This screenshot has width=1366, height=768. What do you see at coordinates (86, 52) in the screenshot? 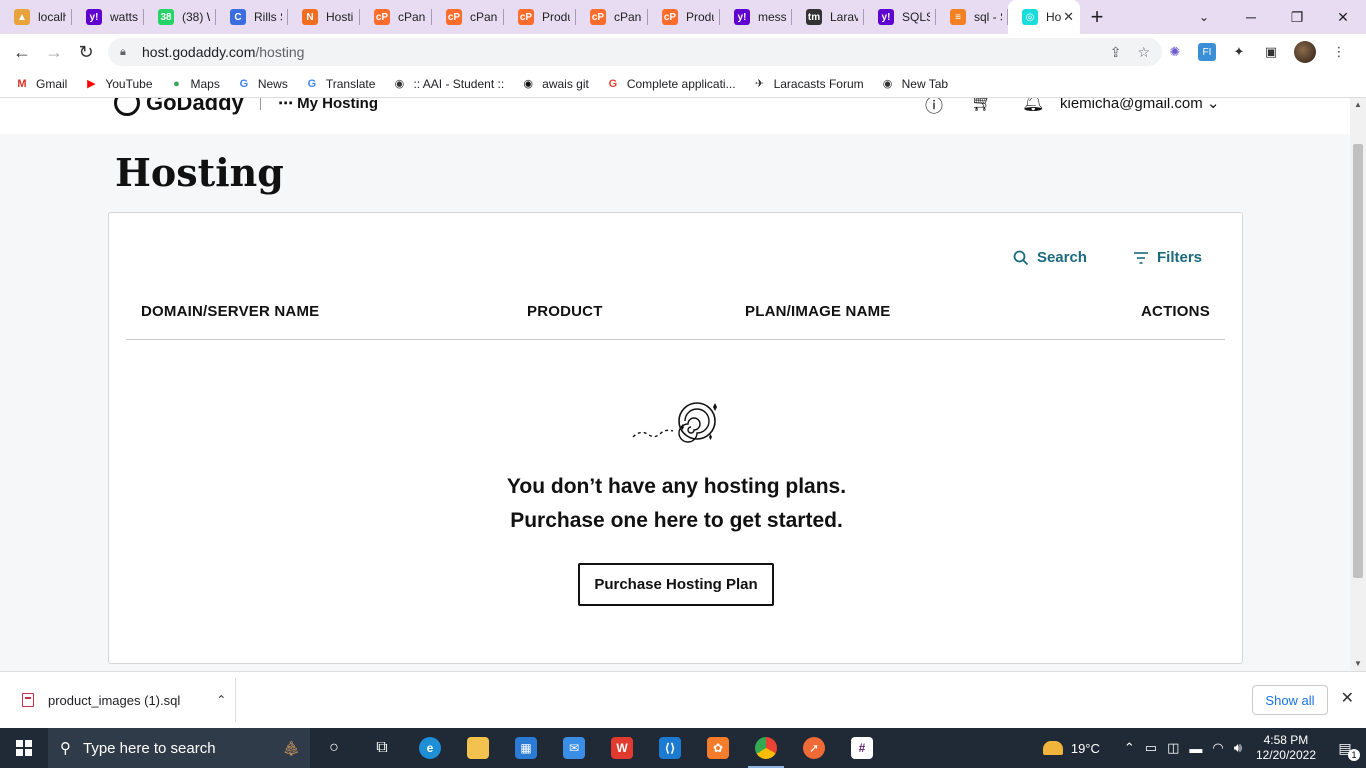
I see `reload-button: ↻` at bounding box center [86, 52].